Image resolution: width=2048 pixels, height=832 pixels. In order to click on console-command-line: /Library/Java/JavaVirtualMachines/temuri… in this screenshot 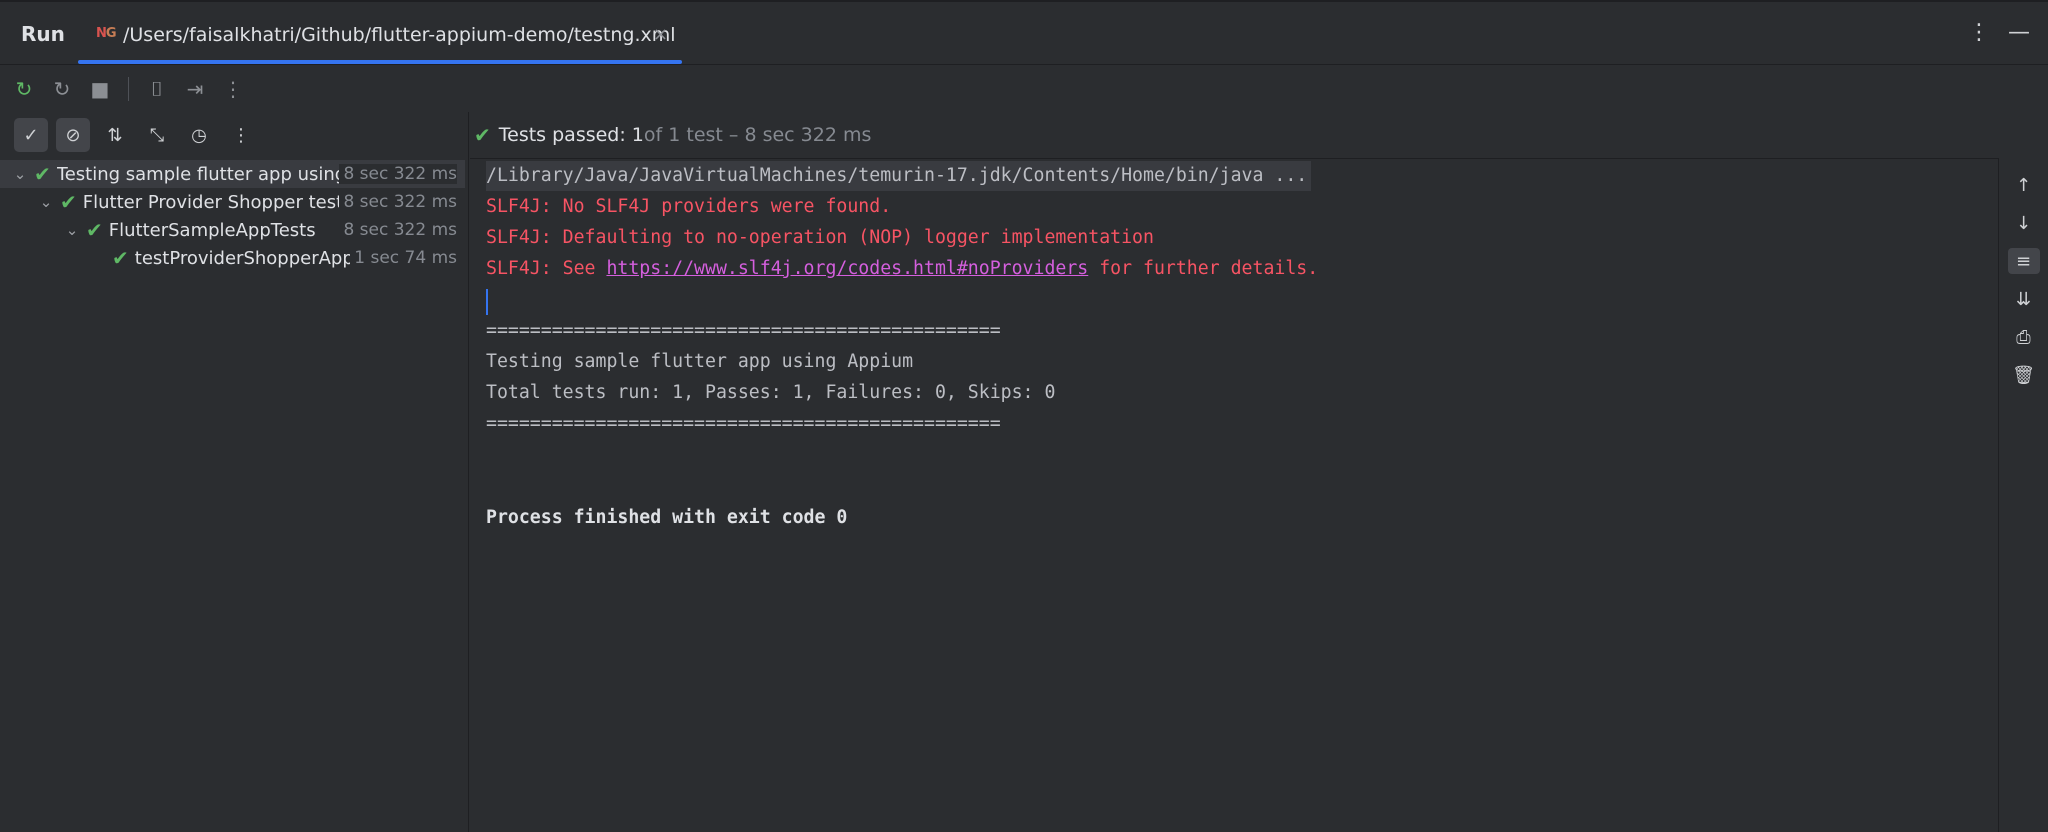, I will do `click(899, 176)`.